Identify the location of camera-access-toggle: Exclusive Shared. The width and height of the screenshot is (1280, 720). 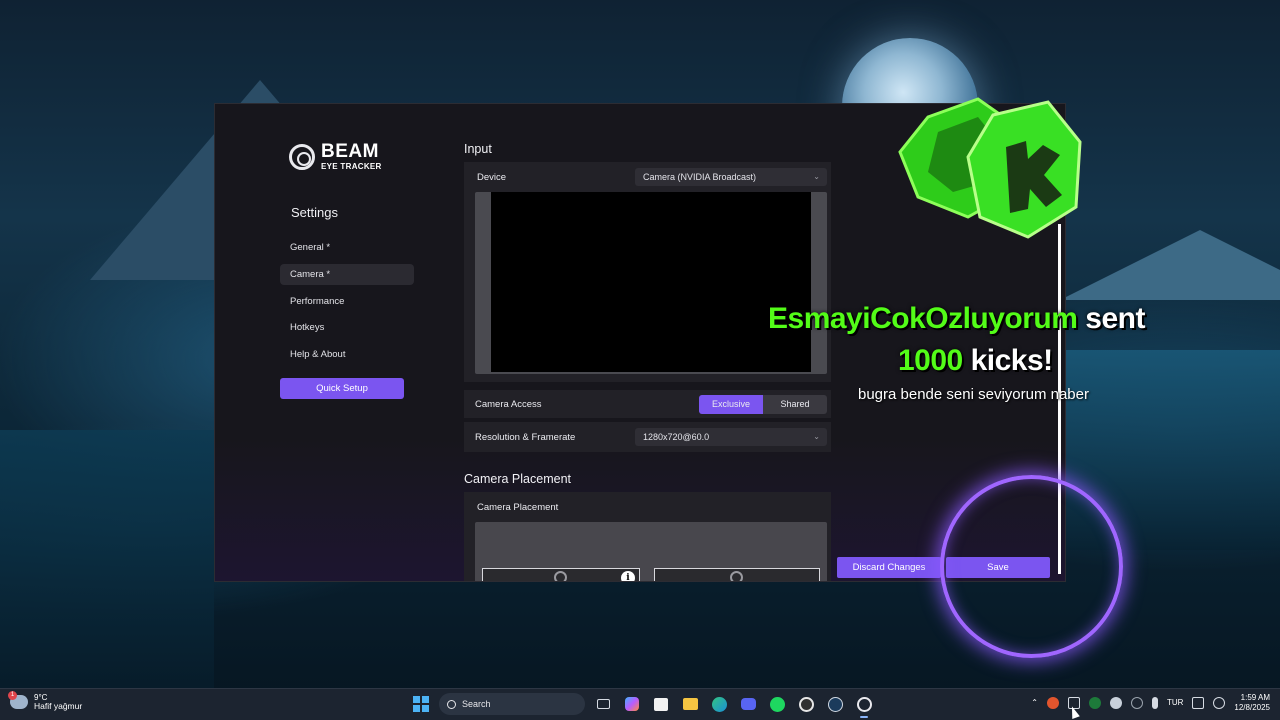
(763, 404).